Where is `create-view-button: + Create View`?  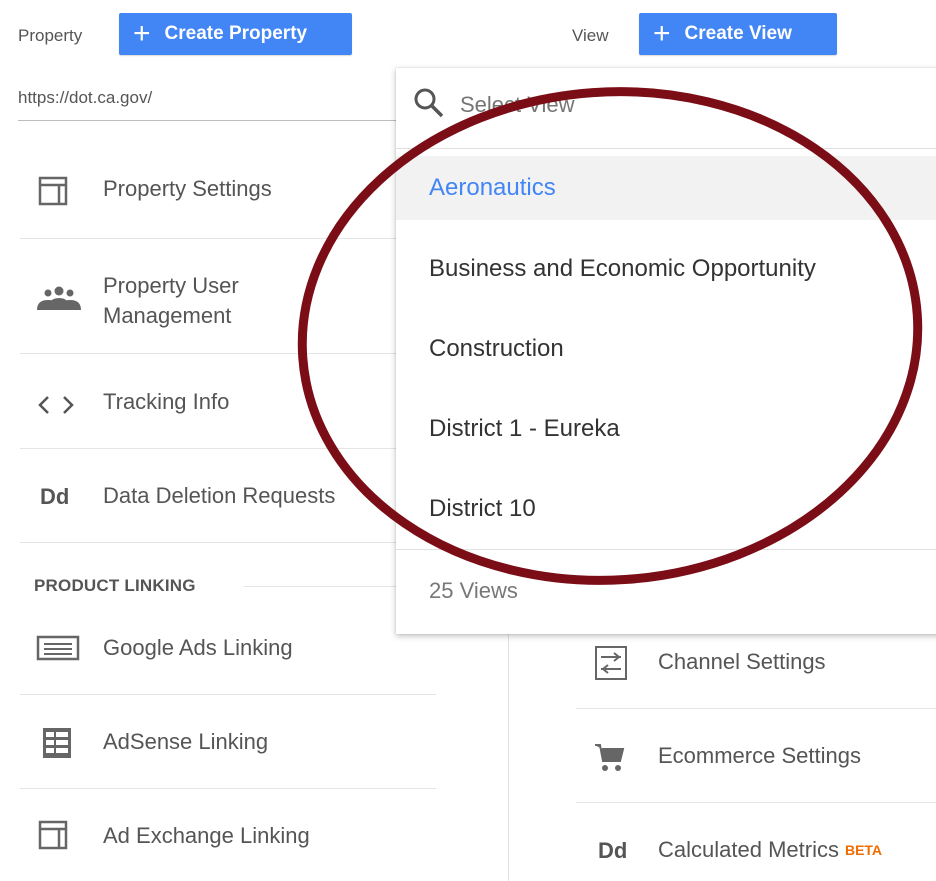
create-view-button: + Create View is located at coordinates (738, 34).